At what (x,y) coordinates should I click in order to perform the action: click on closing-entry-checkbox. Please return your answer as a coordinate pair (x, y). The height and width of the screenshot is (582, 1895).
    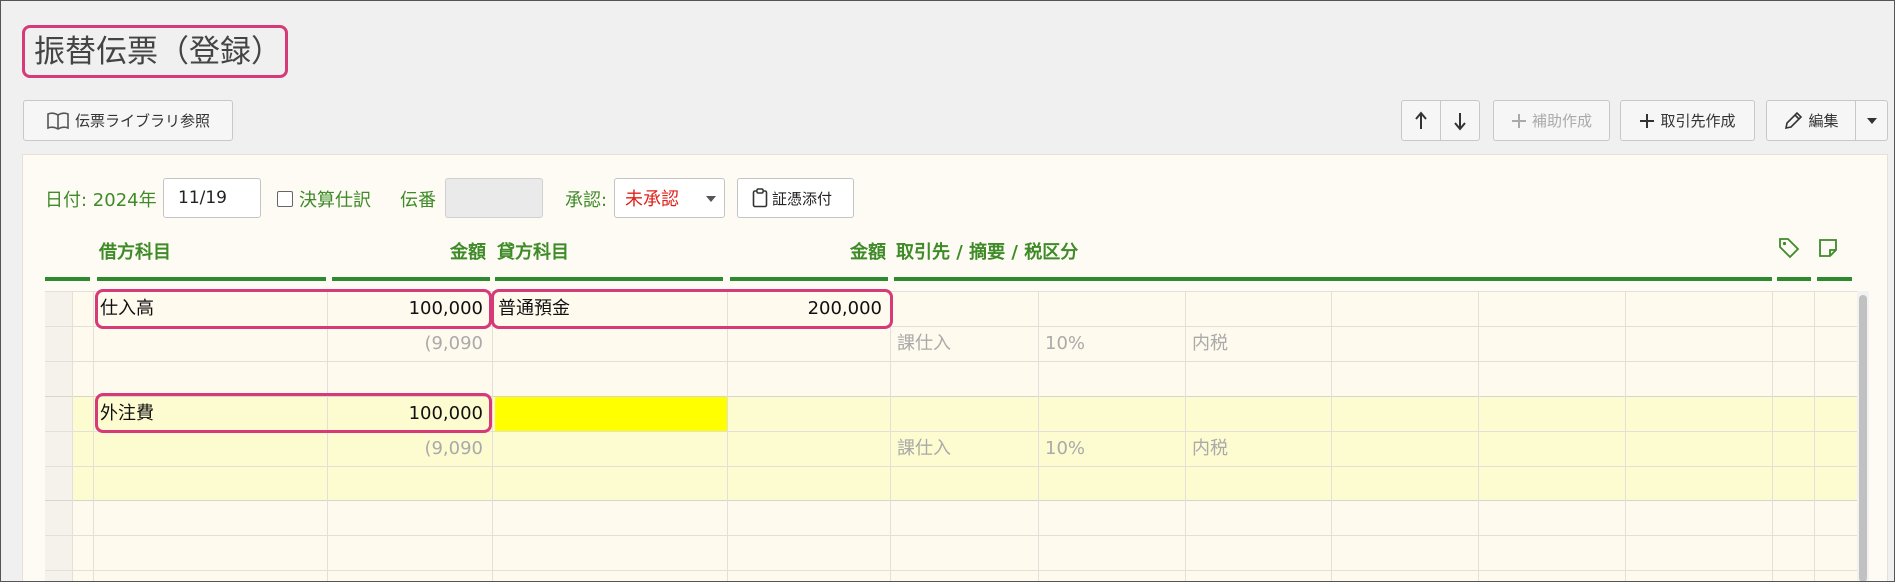
    Looking at the image, I should click on (285, 199).